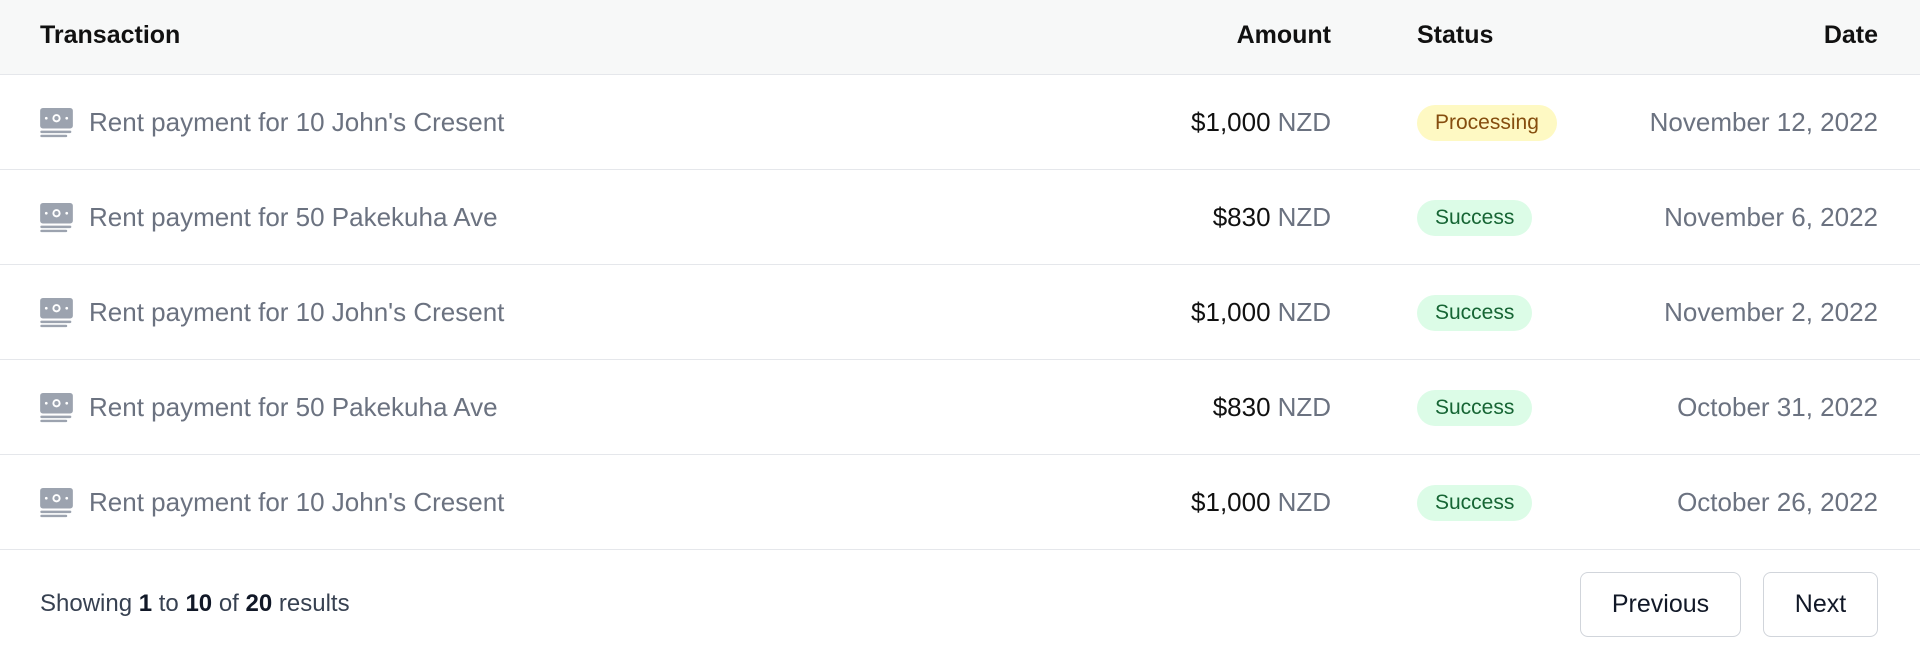 The image size is (1920, 661). What do you see at coordinates (110, 35) in the screenshot?
I see `column-header-transaction: Transaction` at bounding box center [110, 35].